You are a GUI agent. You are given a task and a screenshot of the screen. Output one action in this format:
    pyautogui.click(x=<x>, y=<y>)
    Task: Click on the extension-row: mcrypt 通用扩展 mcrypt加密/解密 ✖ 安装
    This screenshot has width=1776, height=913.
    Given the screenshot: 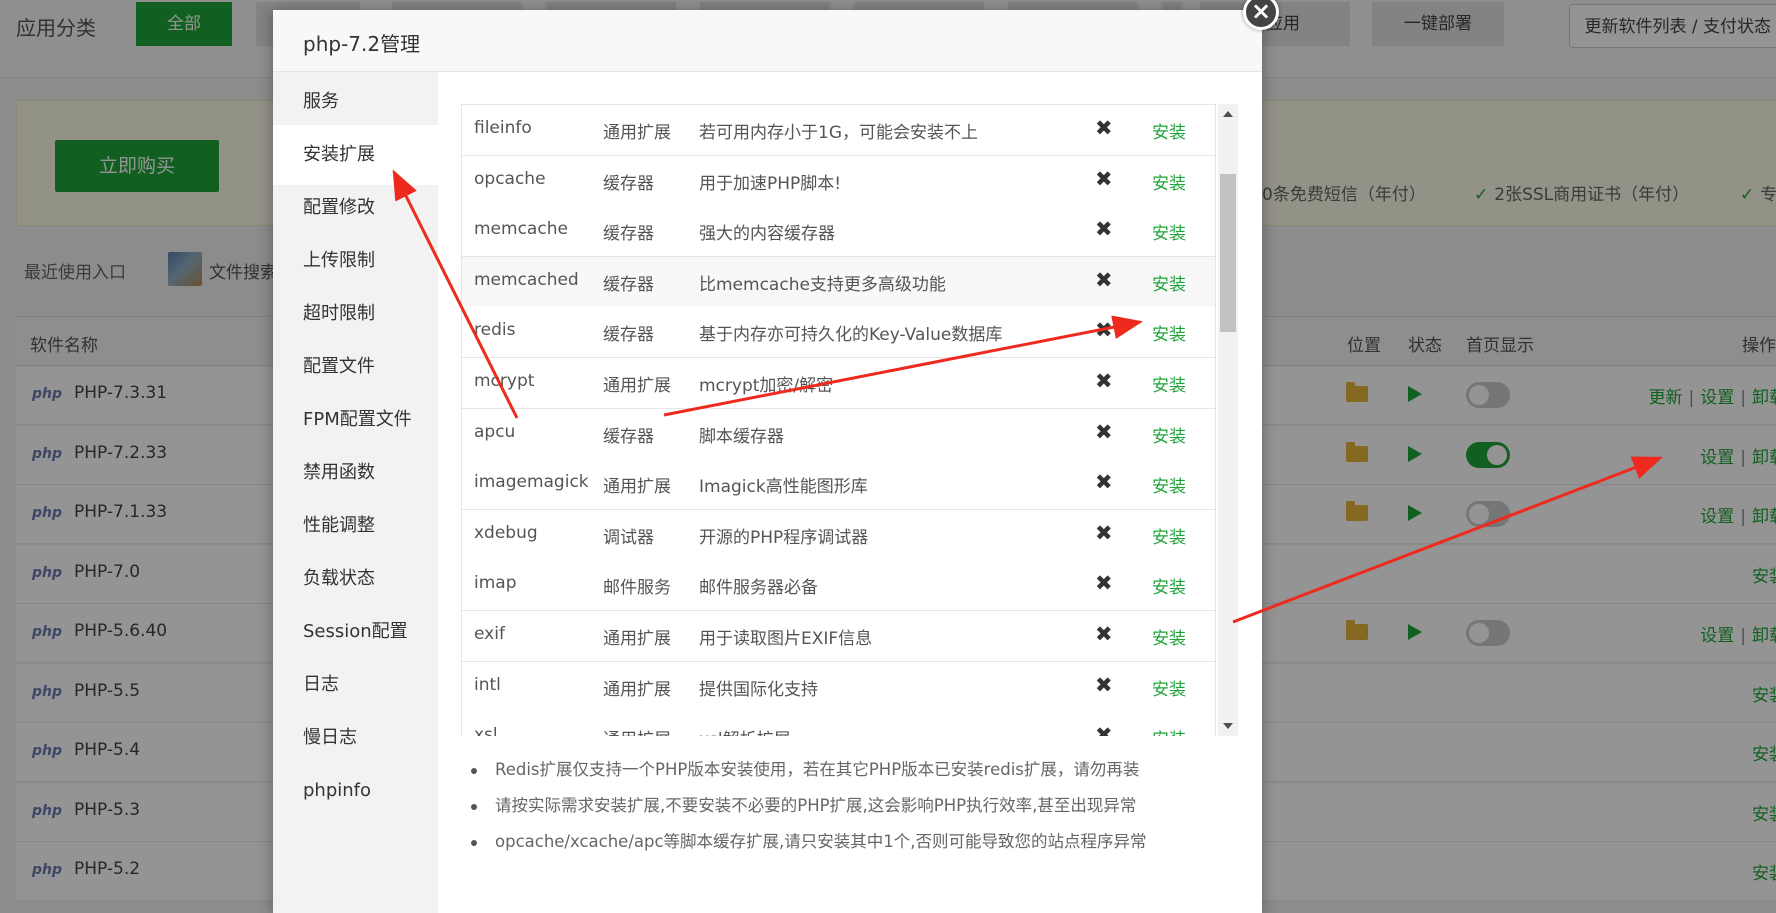 What is the action you would take?
    pyautogui.click(x=838, y=383)
    